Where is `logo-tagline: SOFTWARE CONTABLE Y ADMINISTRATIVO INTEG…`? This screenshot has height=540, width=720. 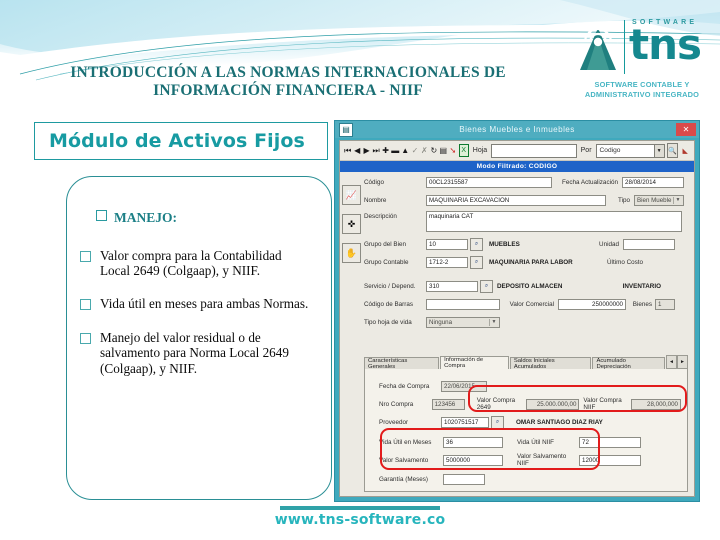
logo-tagline: SOFTWARE CONTABLE Y ADMINISTRATIVO INTEG… is located at coordinates (642, 90).